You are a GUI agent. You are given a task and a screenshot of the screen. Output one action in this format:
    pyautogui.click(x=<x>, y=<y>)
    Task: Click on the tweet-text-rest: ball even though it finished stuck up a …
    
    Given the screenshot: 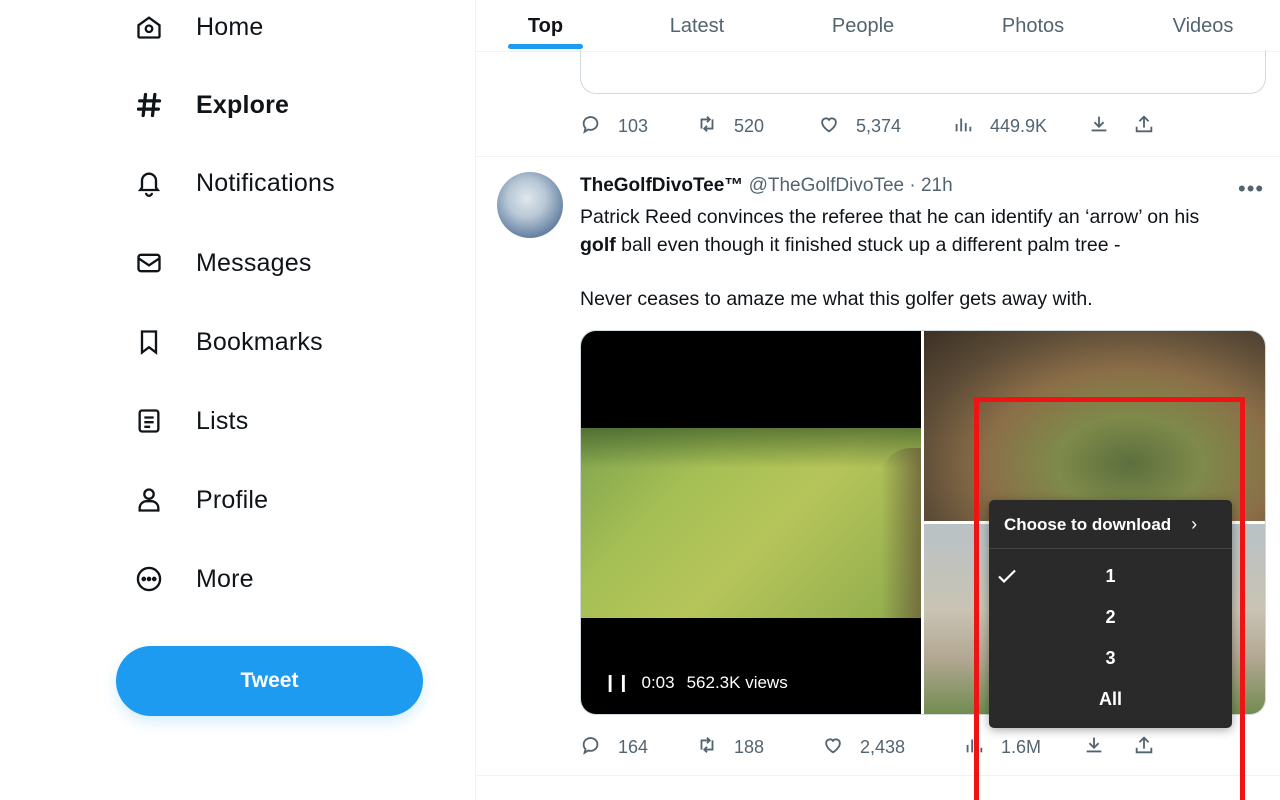 What is the action you would take?
    pyautogui.click(x=868, y=245)
    